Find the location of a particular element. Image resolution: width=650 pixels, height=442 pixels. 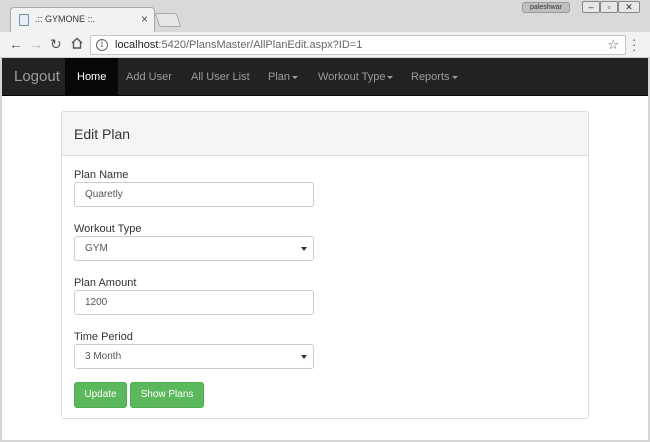

close-window-button: ✕ is located at coordinates (629, 7).